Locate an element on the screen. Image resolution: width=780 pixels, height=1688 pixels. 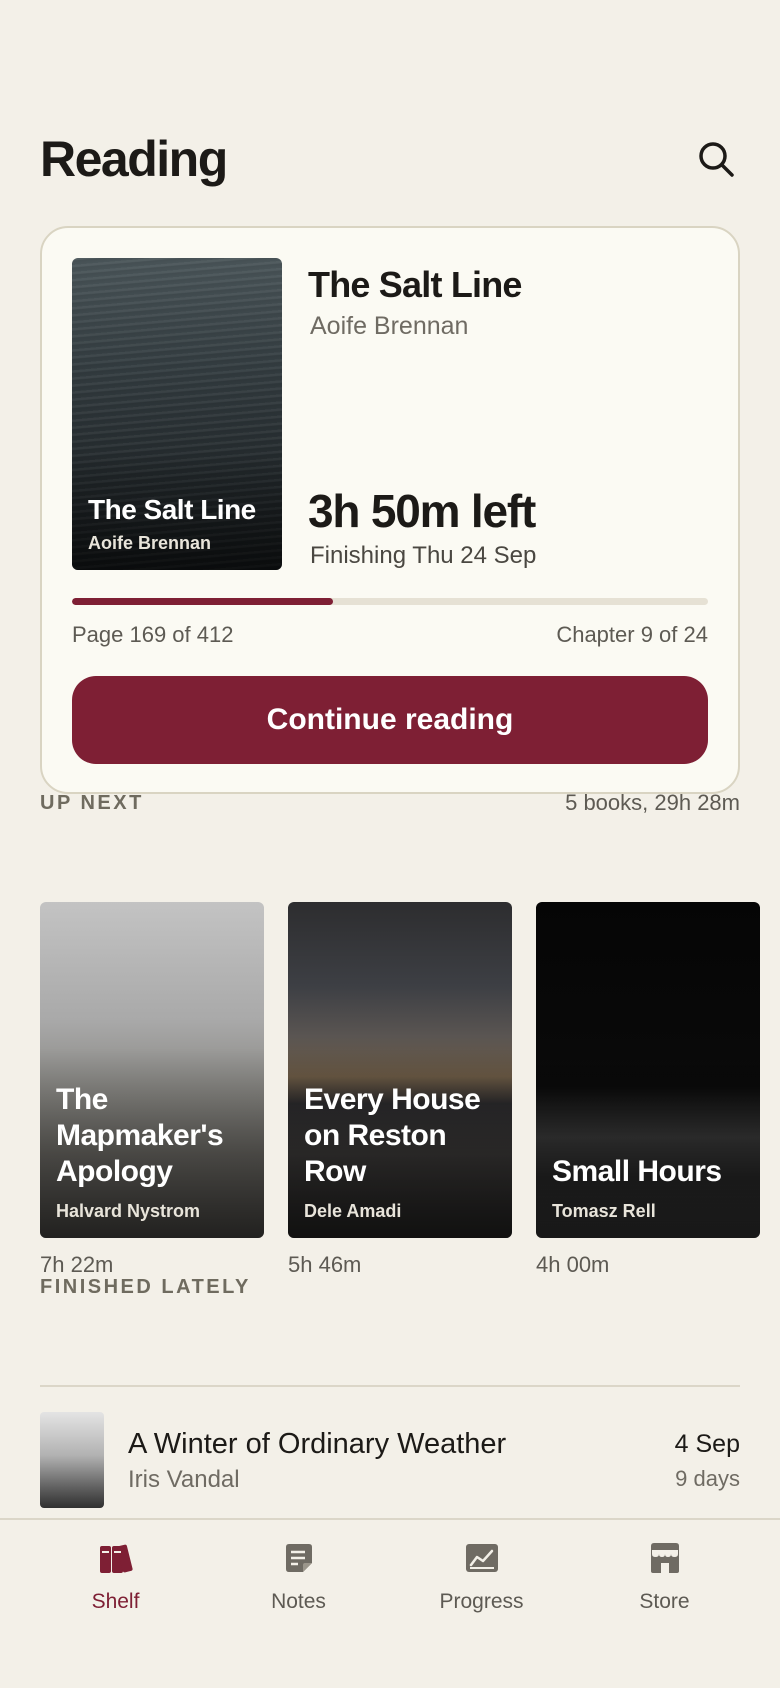
tab-label: Shelf is located at coordinates (115, 1601).